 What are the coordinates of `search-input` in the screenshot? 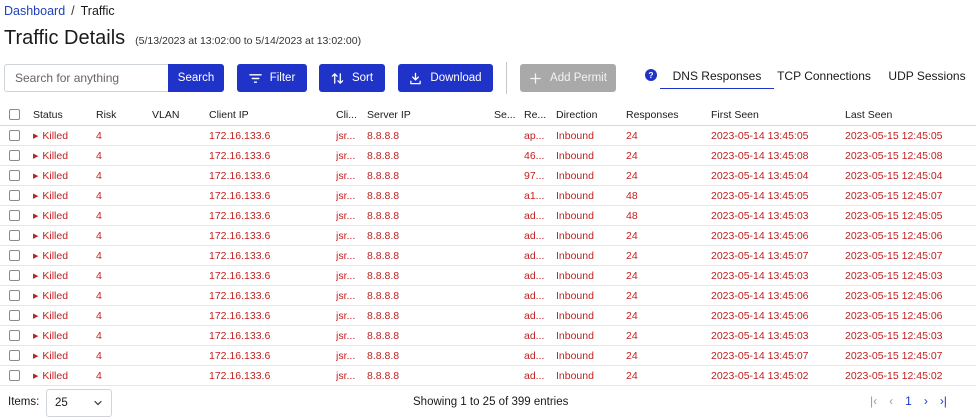 It's located at (86, 78).